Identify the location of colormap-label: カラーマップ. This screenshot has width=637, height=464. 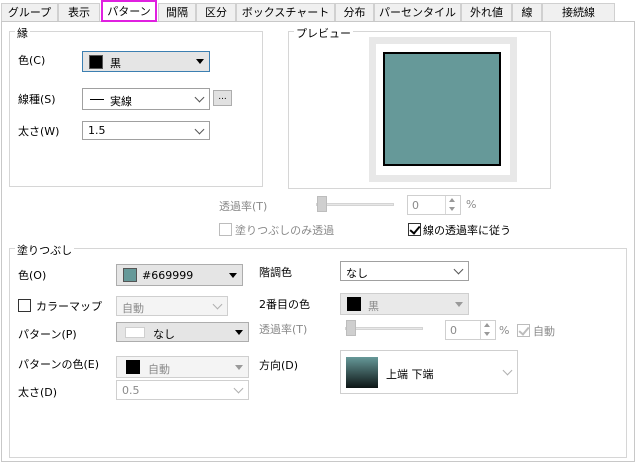
(69, 306).